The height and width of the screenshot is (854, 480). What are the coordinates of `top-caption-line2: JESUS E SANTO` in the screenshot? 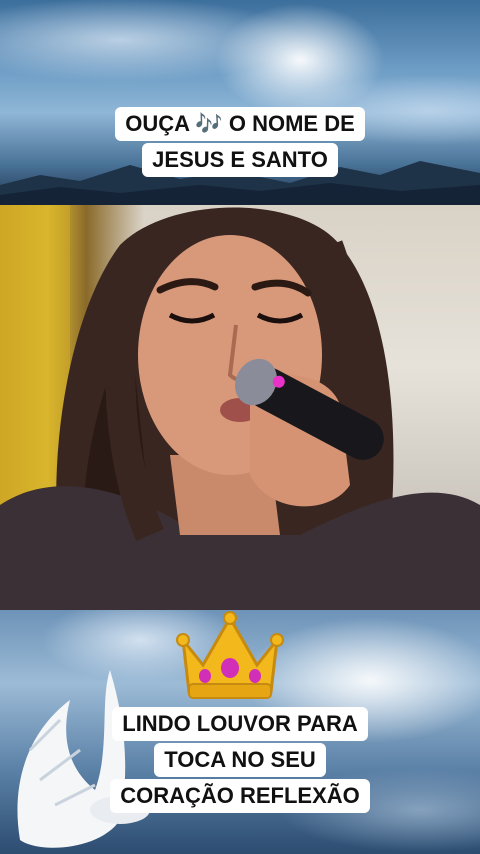 It's located at (240, 160).